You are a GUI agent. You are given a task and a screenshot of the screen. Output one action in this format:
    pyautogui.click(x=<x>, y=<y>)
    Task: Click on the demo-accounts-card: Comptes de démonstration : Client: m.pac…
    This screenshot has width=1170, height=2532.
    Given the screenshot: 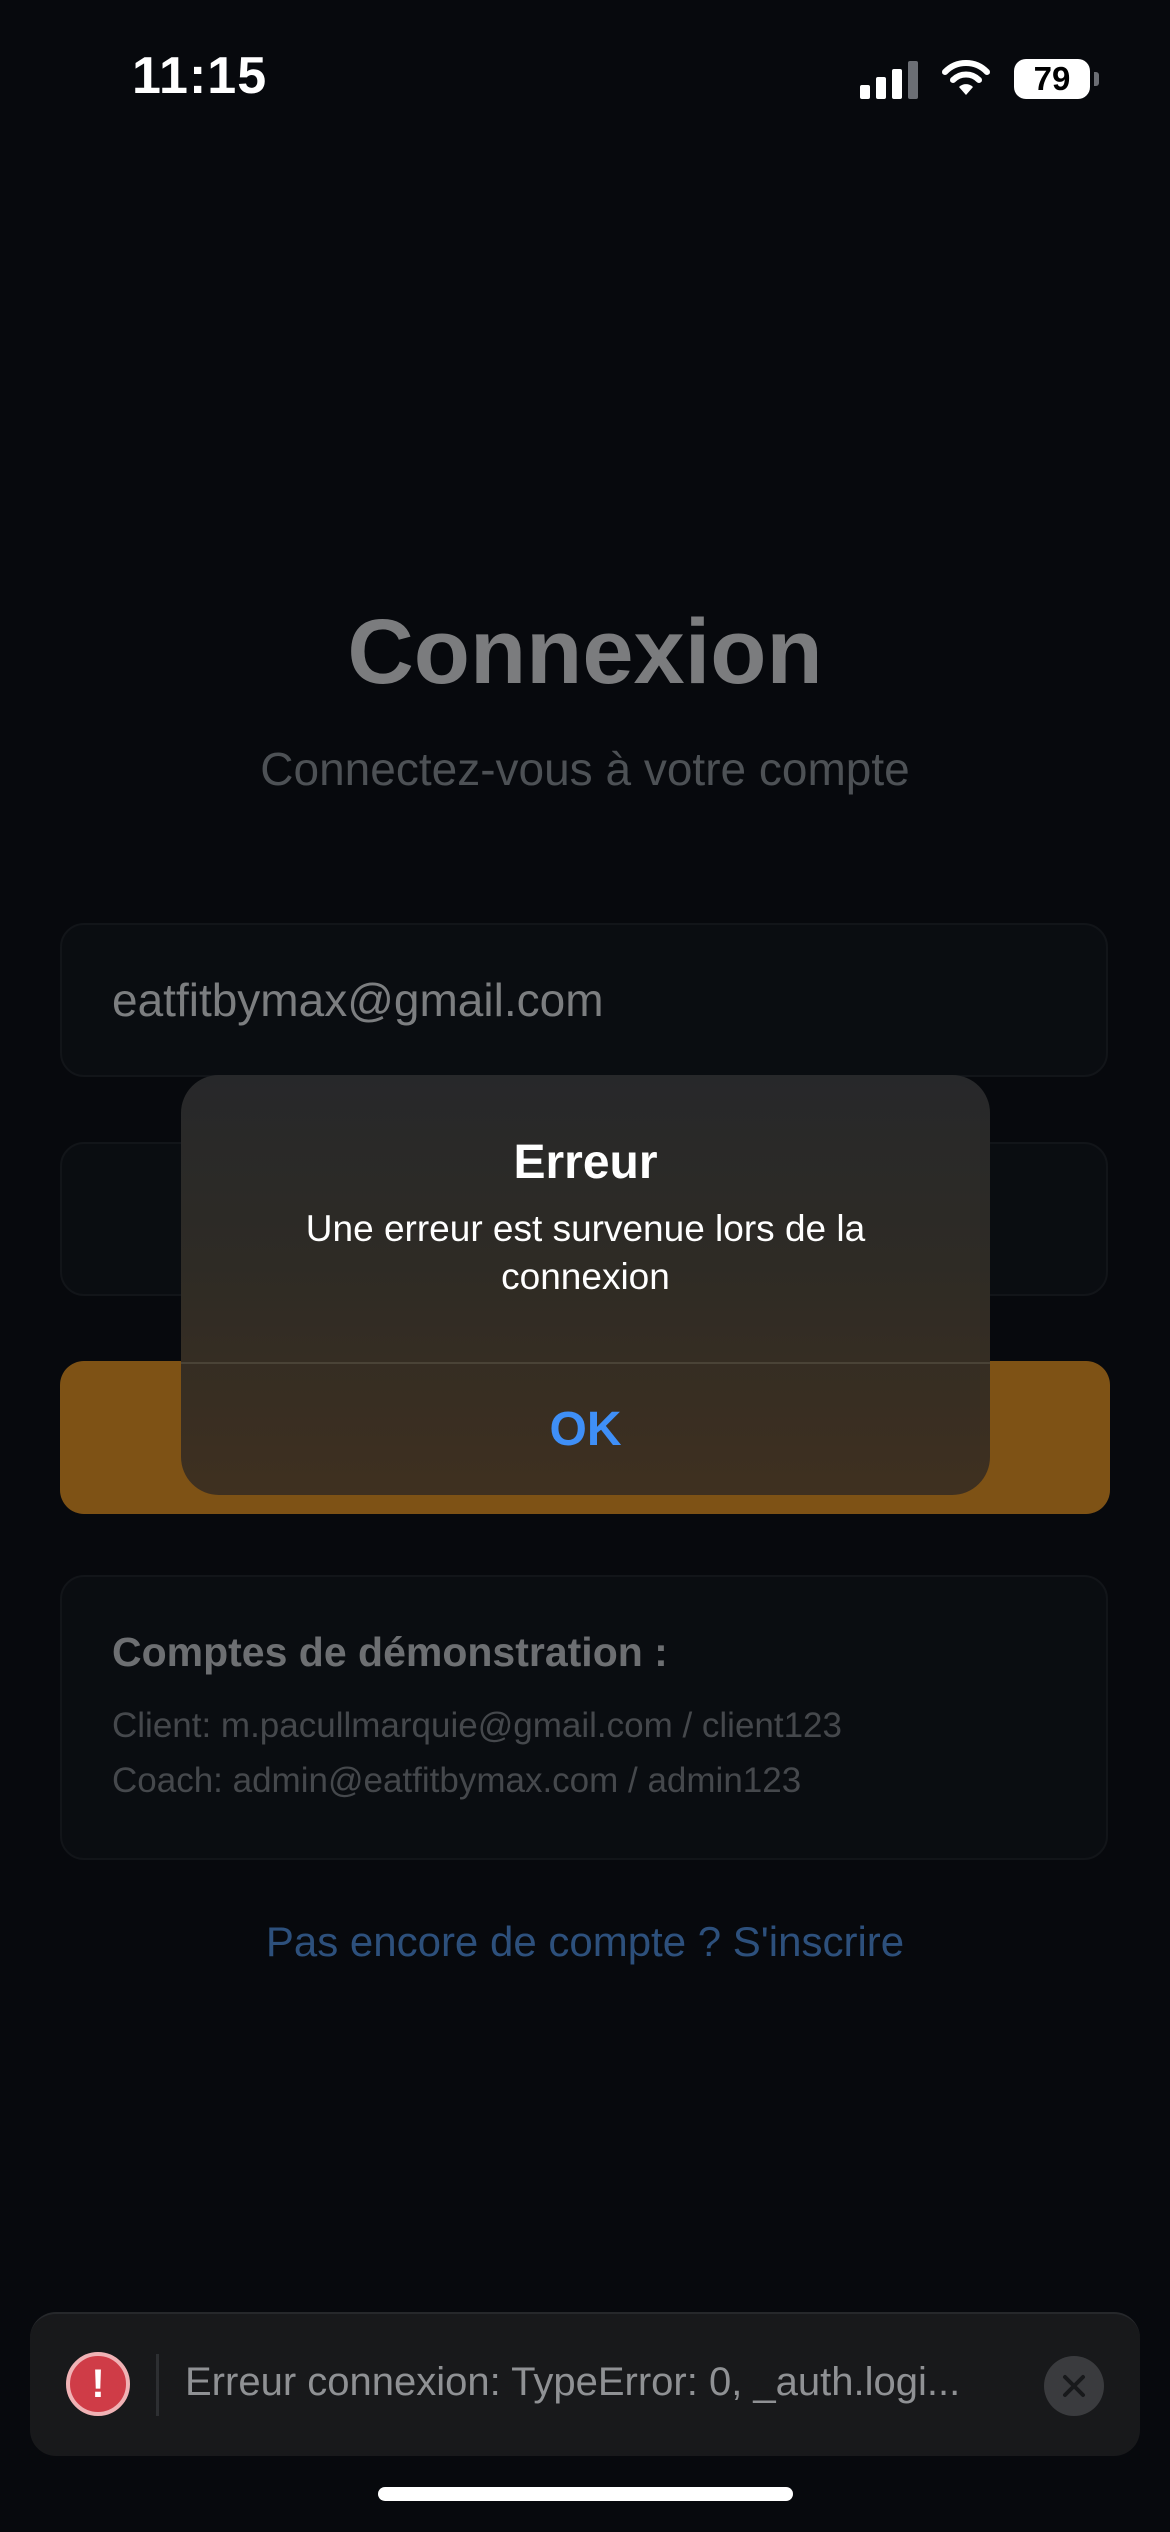 What is the action you would take?
    pyautogui.click(x=584, y=1717)
    